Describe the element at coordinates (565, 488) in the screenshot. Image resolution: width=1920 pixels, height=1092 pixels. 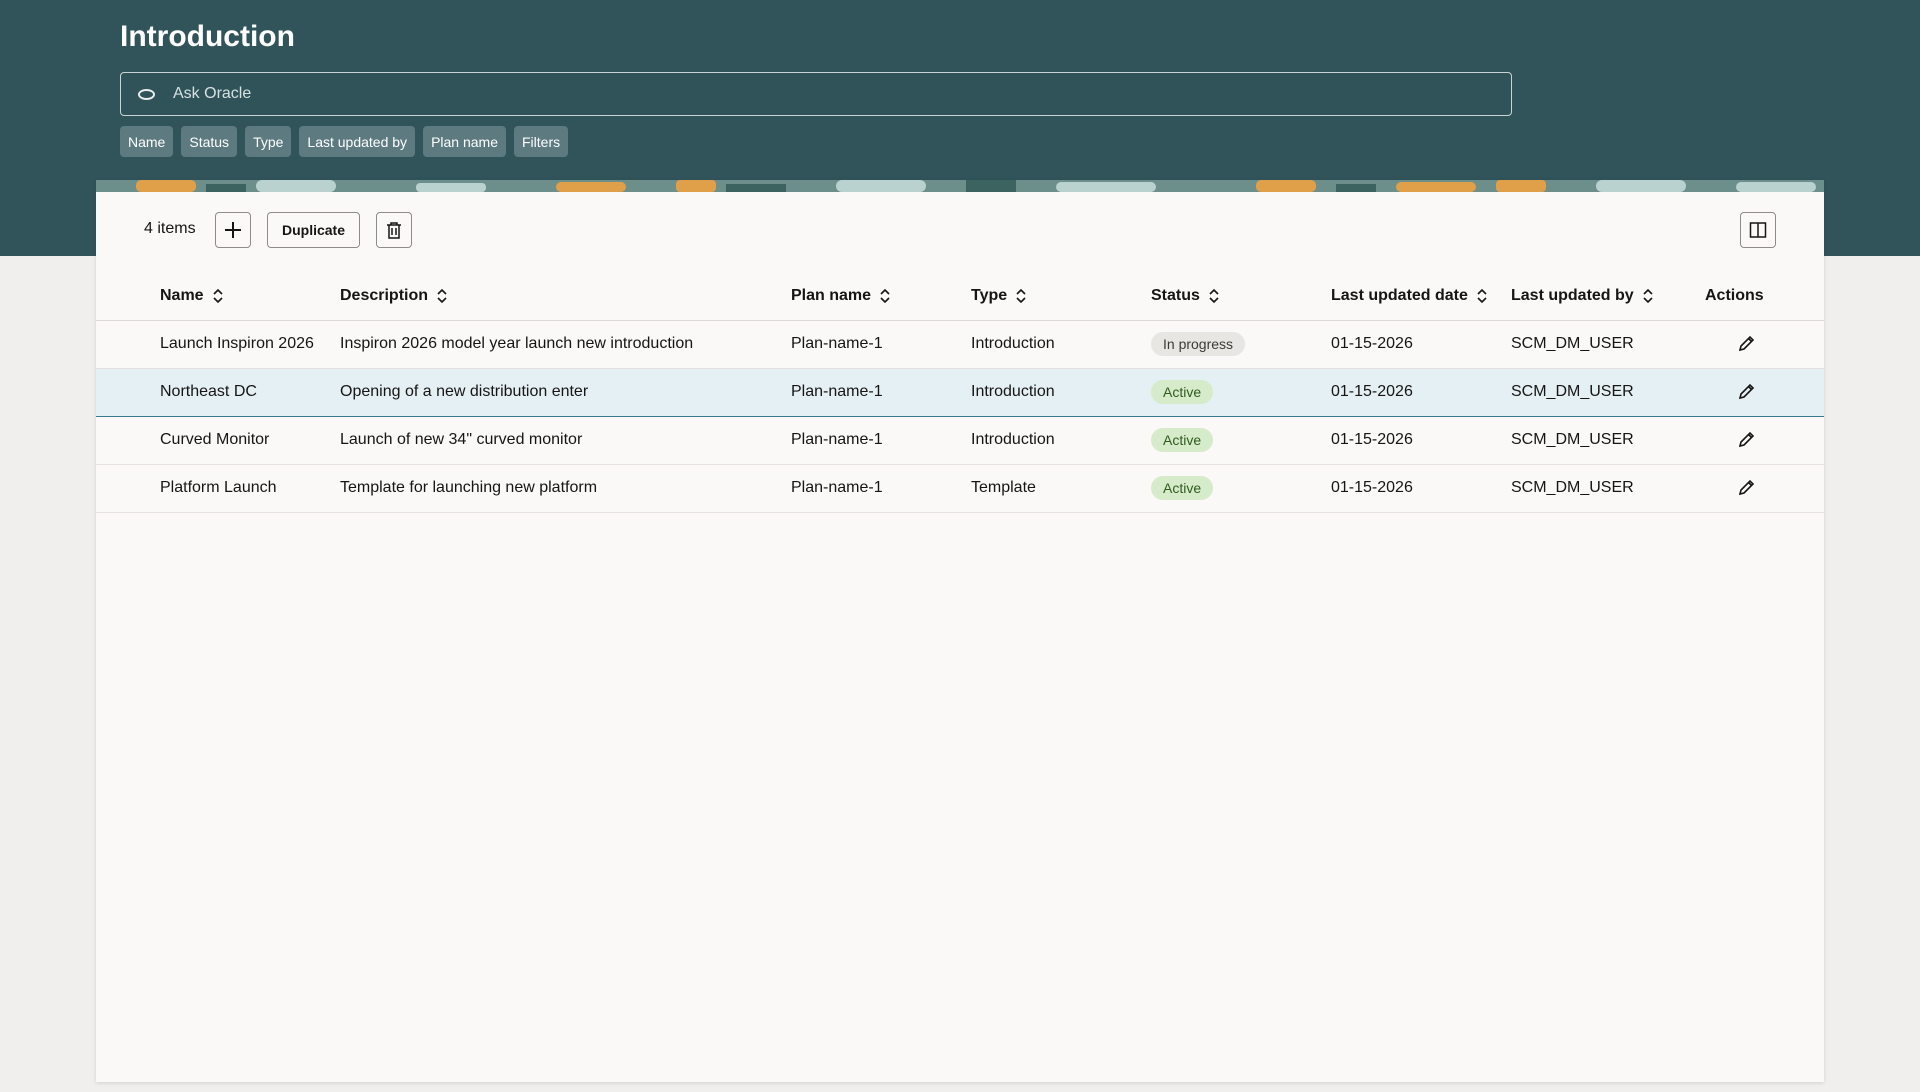
I see `cell-description: Template for launching new platform` at that location.